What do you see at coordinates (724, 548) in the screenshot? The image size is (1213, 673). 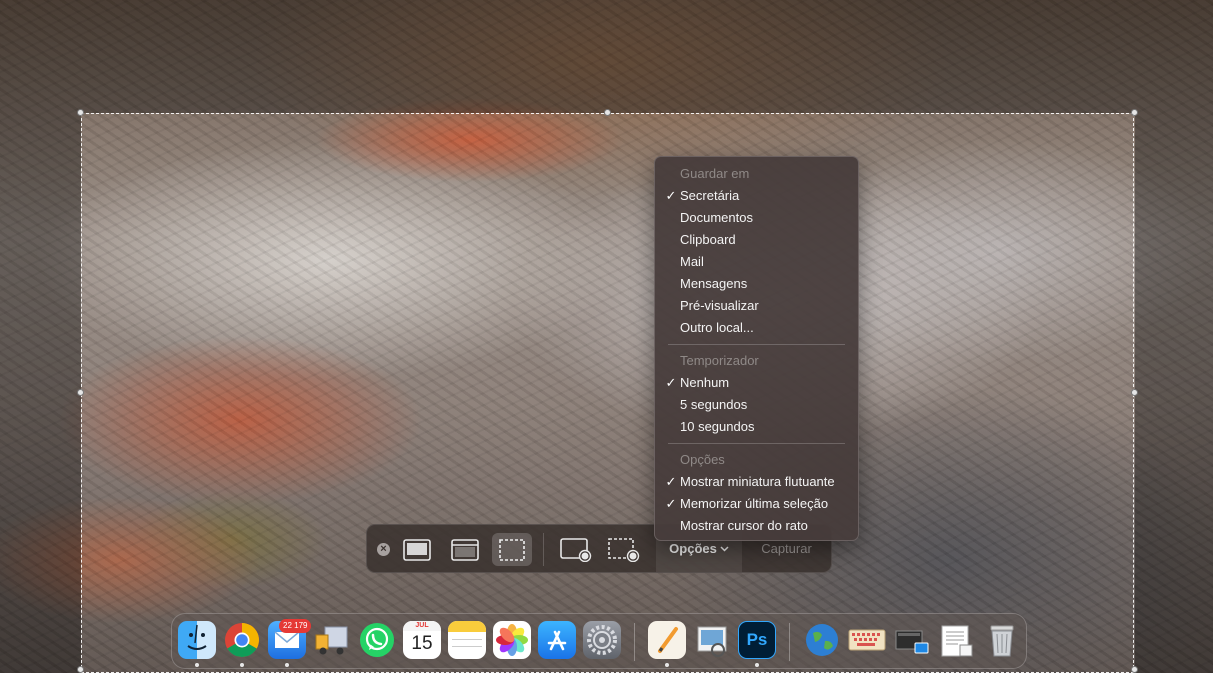 I see `chevron-down-icon` at bounding box center [724, 548].